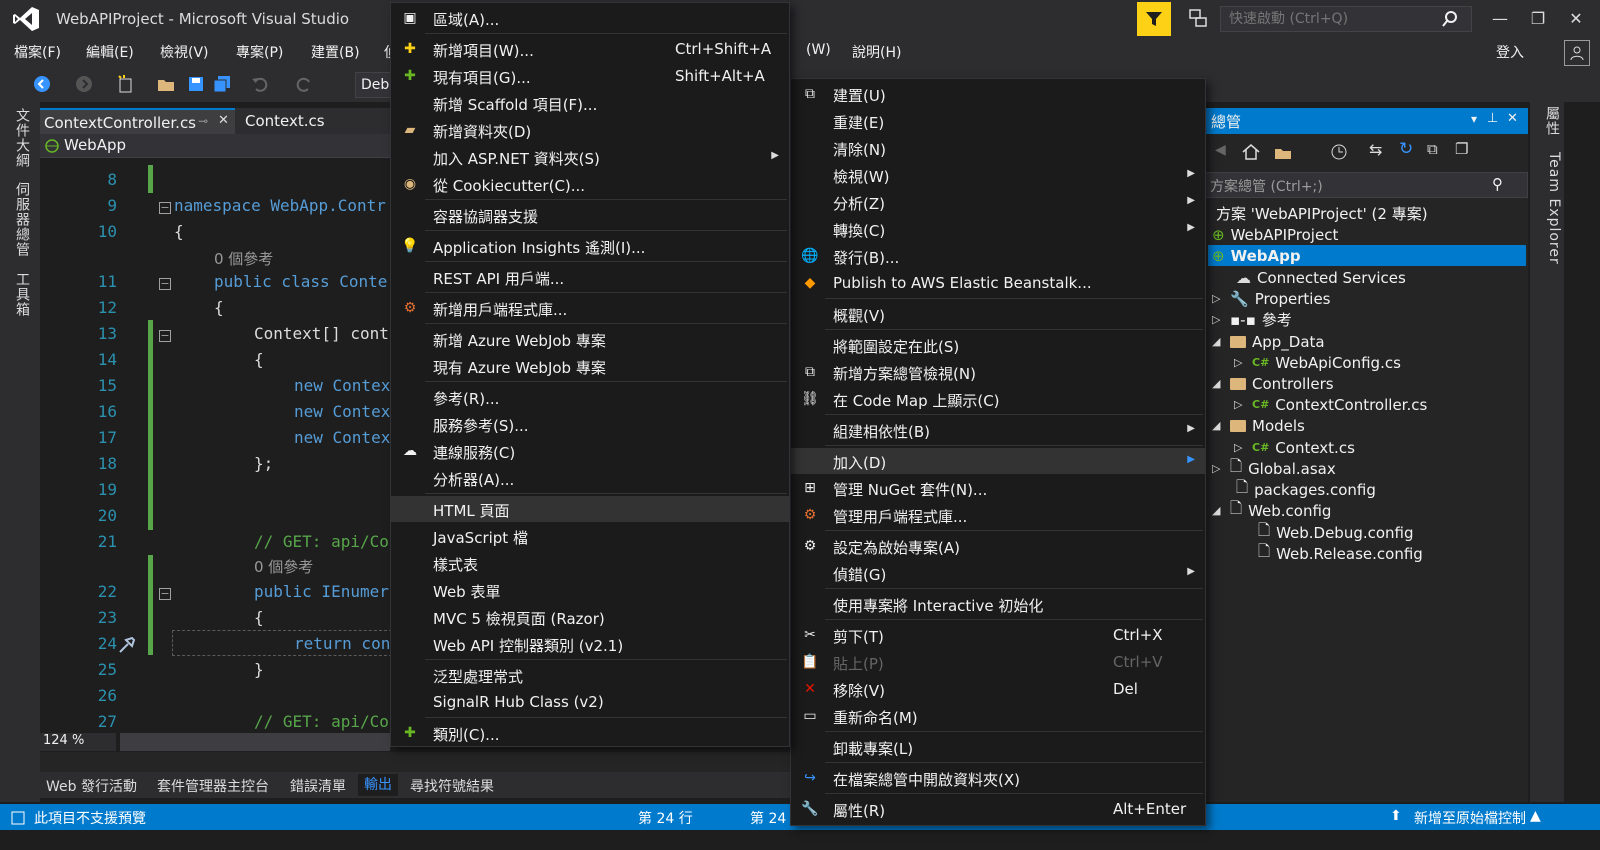 The width and height of the screenshot is (1600, 850). Describe the element at coordinates (1551, 121) in the screenshot. I see `properties-tab: 屬性` at that location.